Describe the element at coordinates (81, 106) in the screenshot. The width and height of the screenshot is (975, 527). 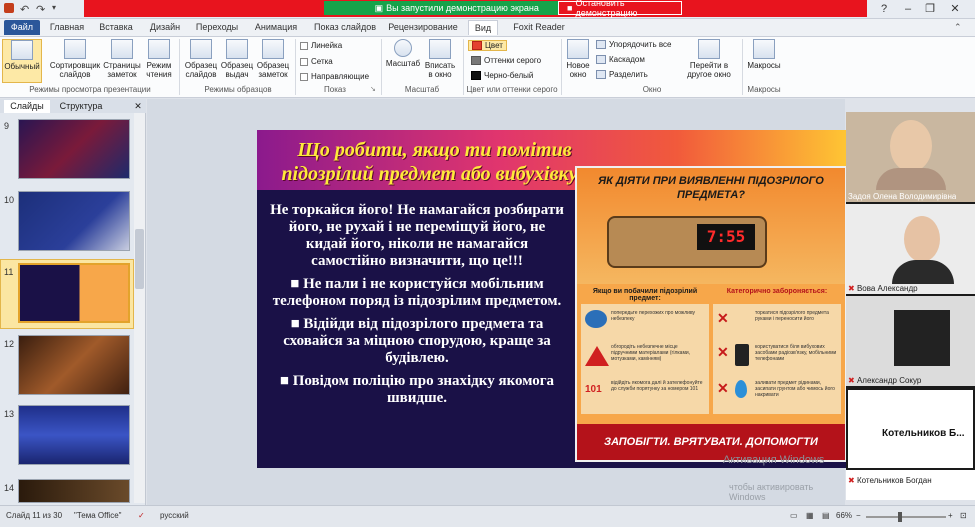
I see `tab-outline: Структура` at that location.